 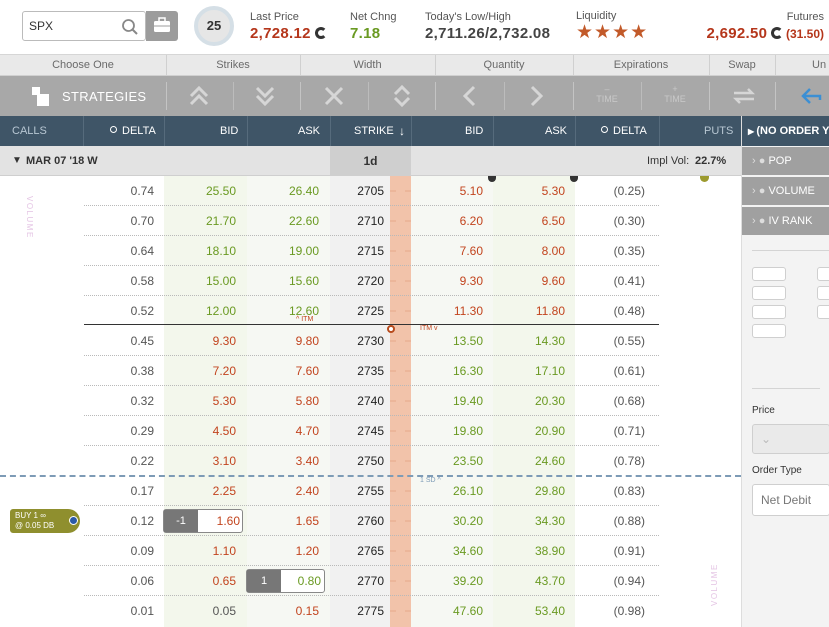 I want to click on table-row: 0.12 1.65 2760 30.20 34.30 (0.88), so click(x=370, y=521).